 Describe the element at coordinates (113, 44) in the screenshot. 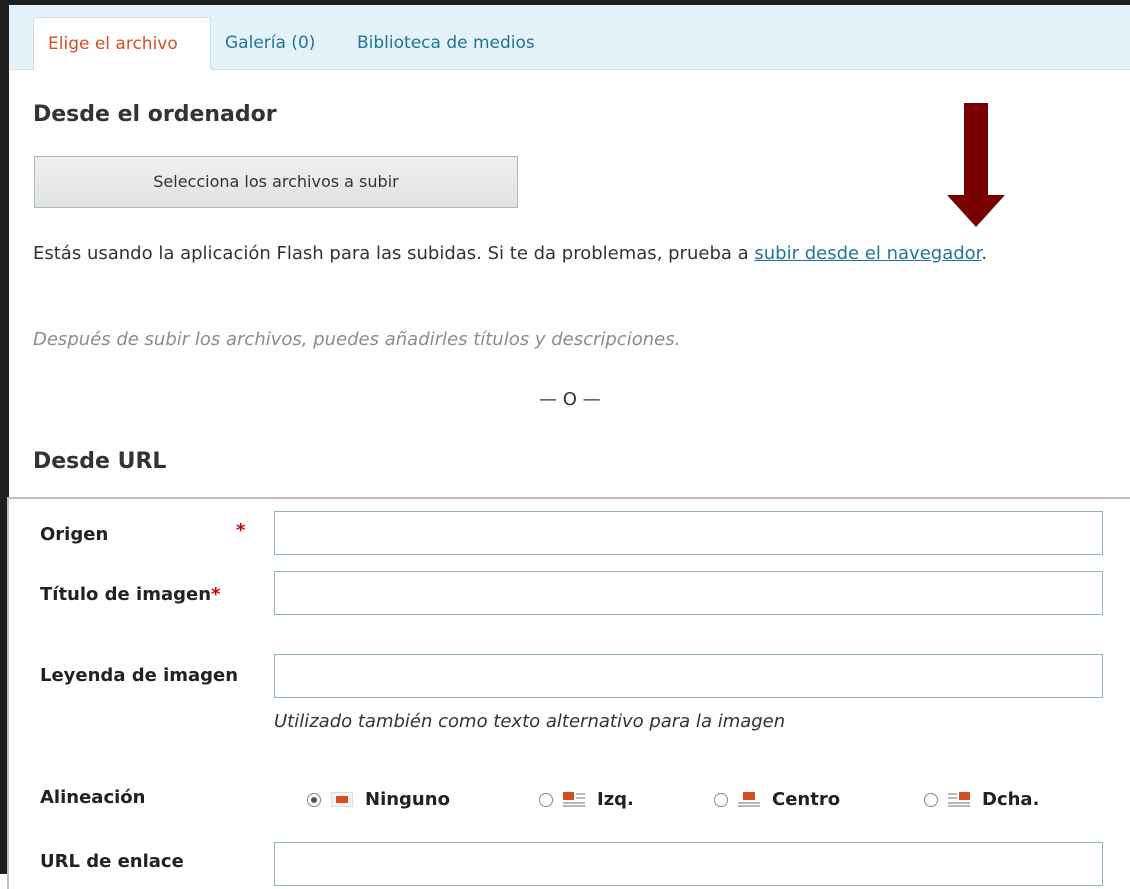

I see `tab-choose-file-label: Elige el archivo` at that location.